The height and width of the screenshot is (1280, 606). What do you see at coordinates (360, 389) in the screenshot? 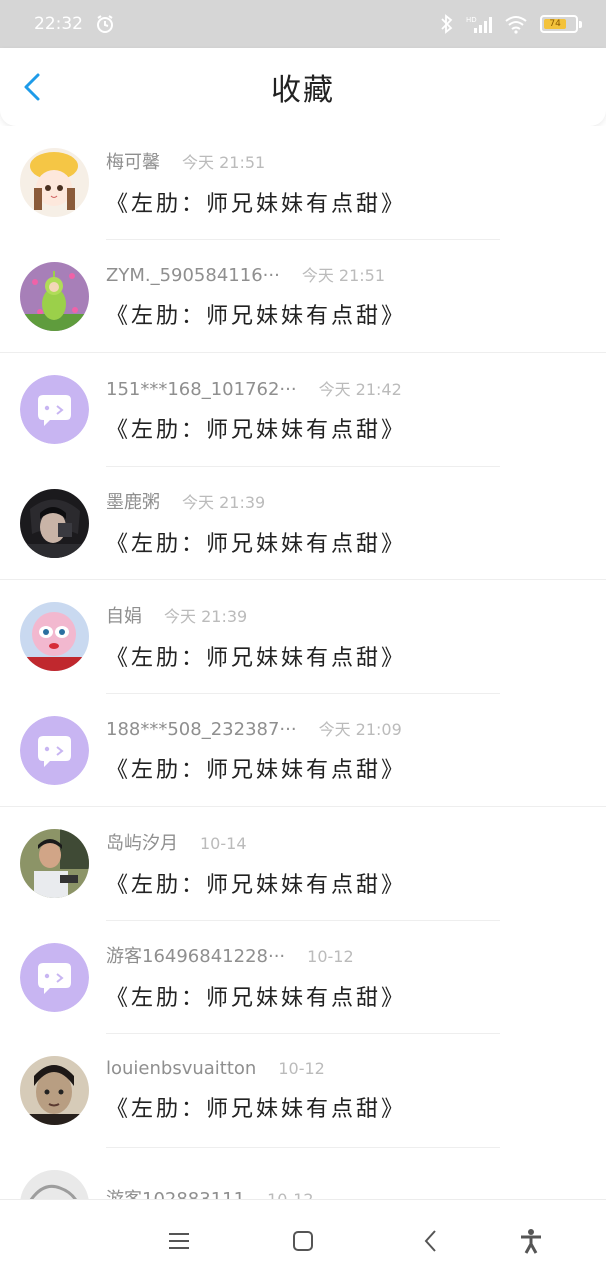
I see `timestamp: 今天 21:42` at bounding box center [360, 389].